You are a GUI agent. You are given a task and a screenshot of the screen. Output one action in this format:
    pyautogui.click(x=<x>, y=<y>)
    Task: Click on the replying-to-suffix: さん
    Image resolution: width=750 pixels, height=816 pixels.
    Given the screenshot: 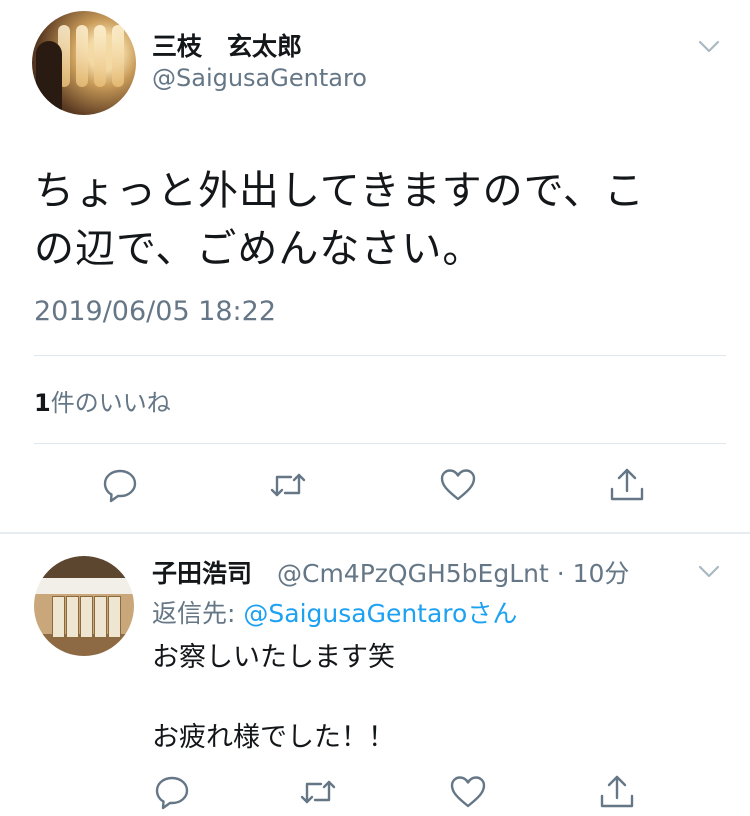 What is the action you would take?
    pyautogui.click(x=492, y=613)
    